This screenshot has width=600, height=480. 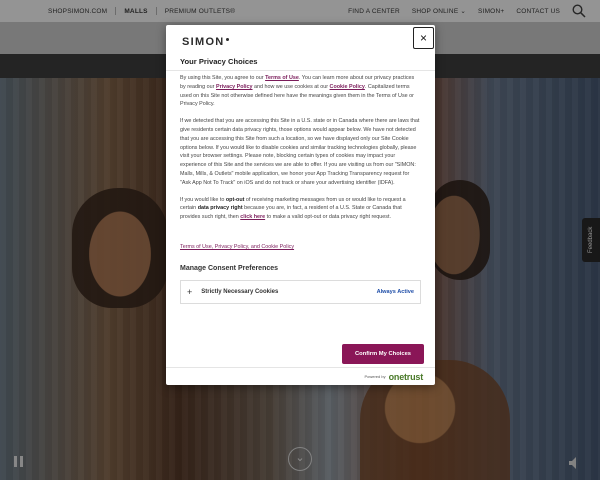 What do you see at coordinates (234, 87) in the screenshot?
I see `privacy-policy-link: Privacy Policy` at bounding box center [234, 87].